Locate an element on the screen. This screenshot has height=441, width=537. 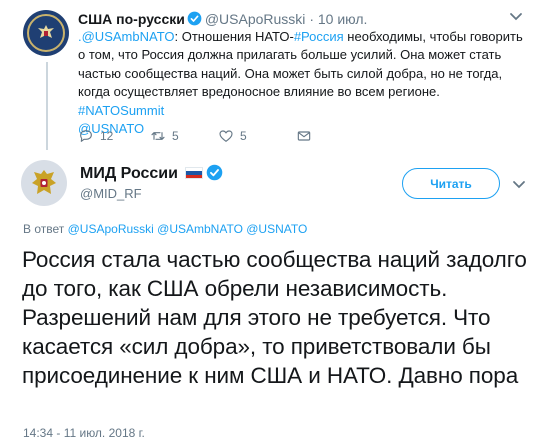
thread-connector is located at coordinates (47, 106).